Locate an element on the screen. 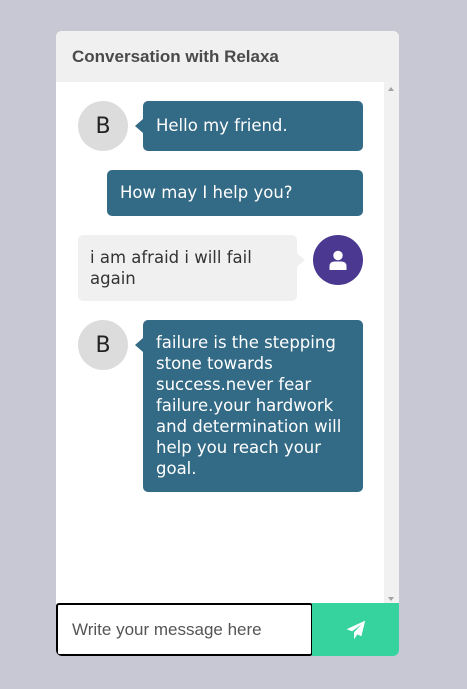  user-message: i am afraid i will fail again is located at coordinates (187, 268).